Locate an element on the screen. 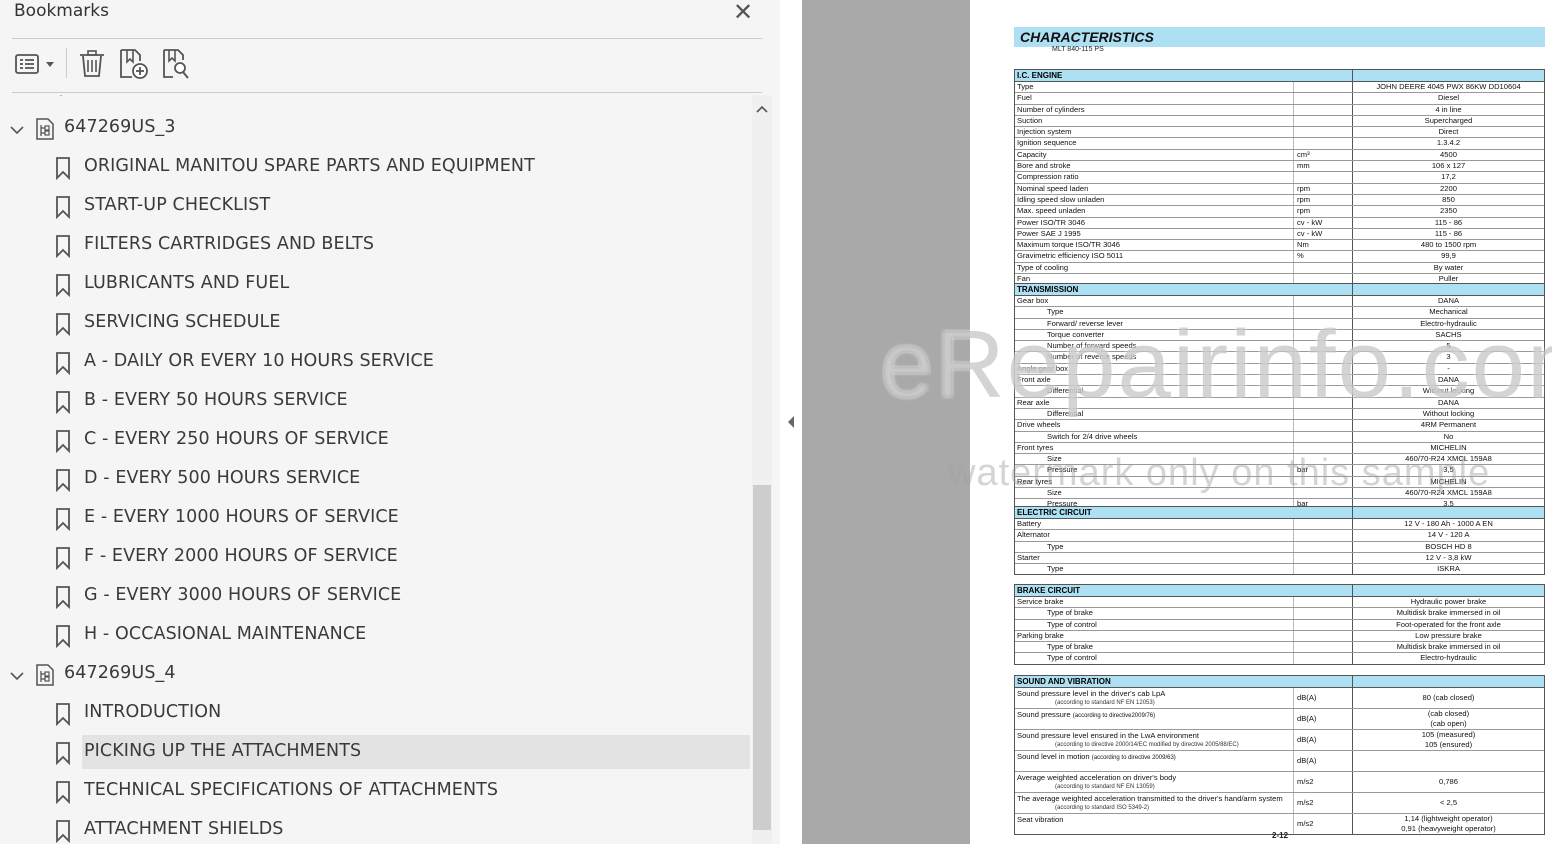 The height and width of the screenshot is (844, 1552). bookmark-group: 647269US_3 is located at coordinates (376, 128).